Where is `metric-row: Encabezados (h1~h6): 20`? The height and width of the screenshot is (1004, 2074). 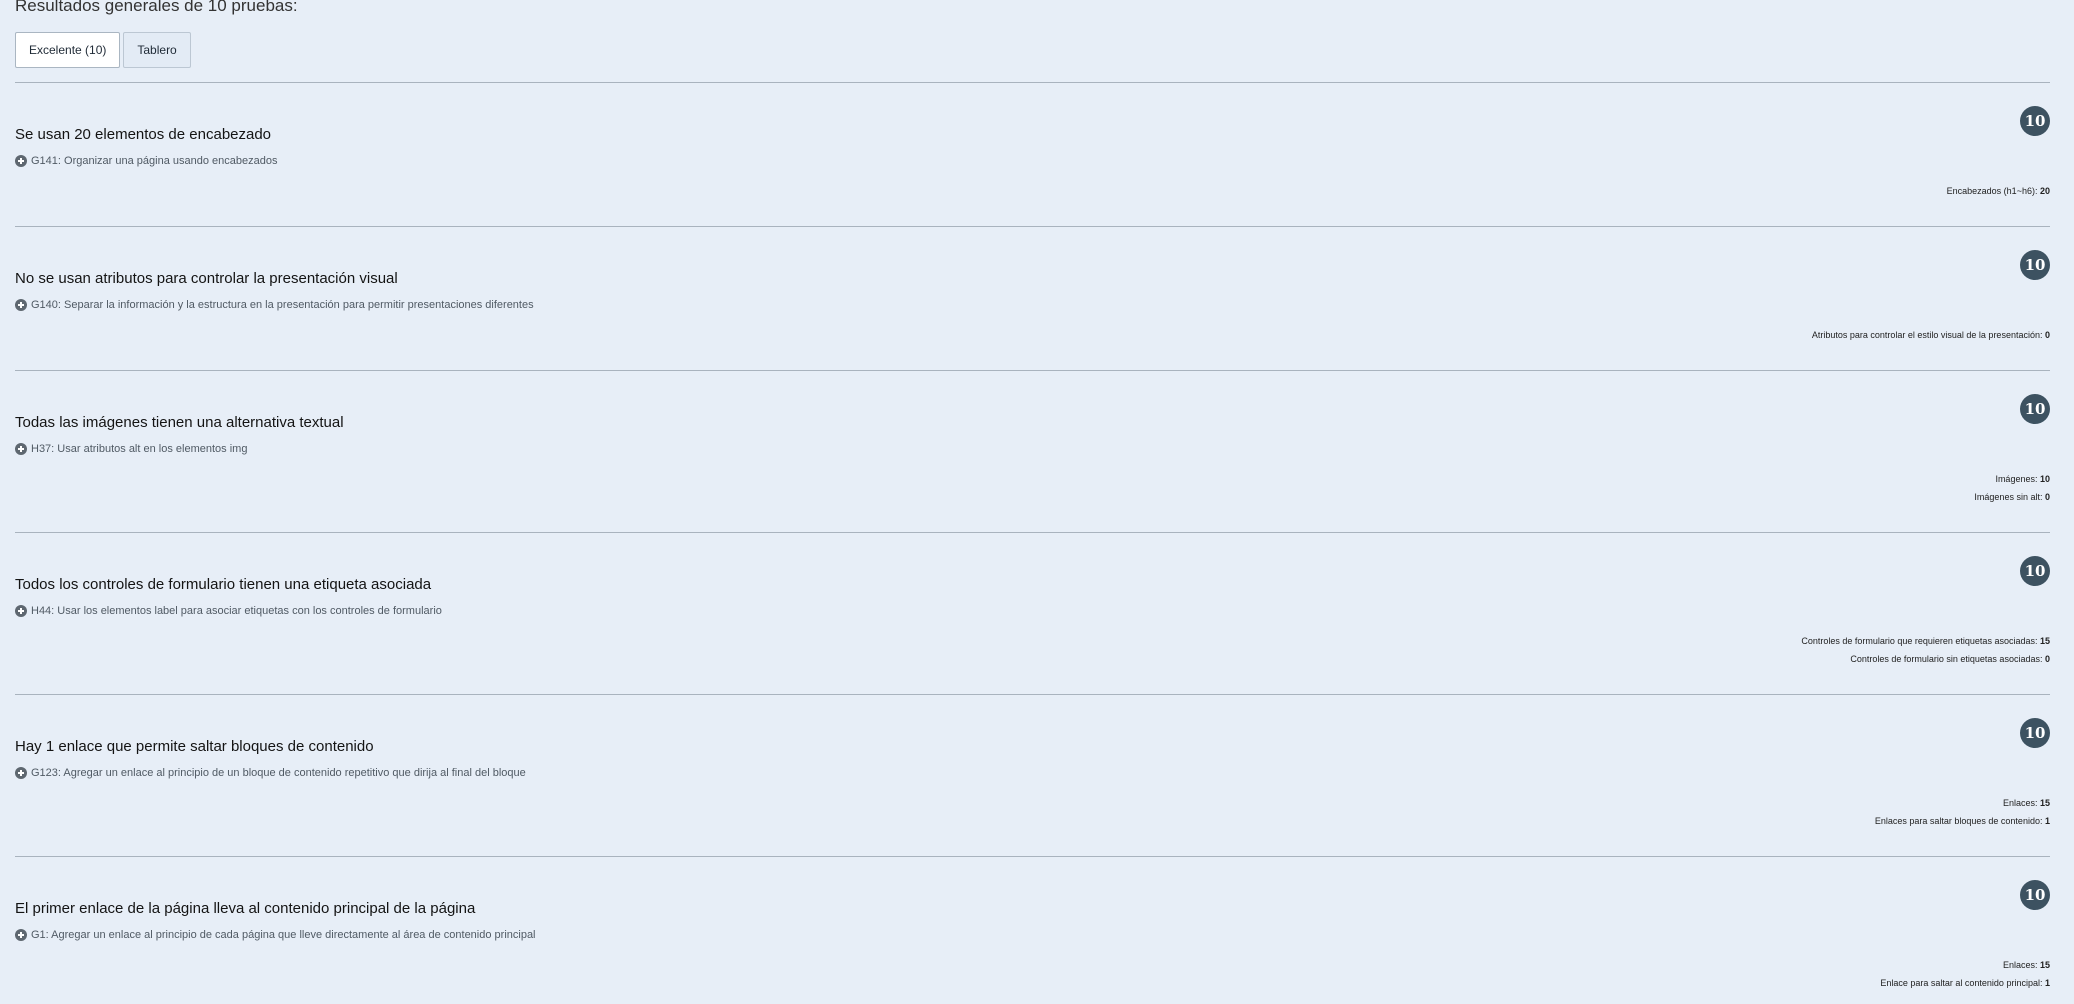 metric-row: Encabezados (h1~h6): 20 is located at coordinates (1998, 191).